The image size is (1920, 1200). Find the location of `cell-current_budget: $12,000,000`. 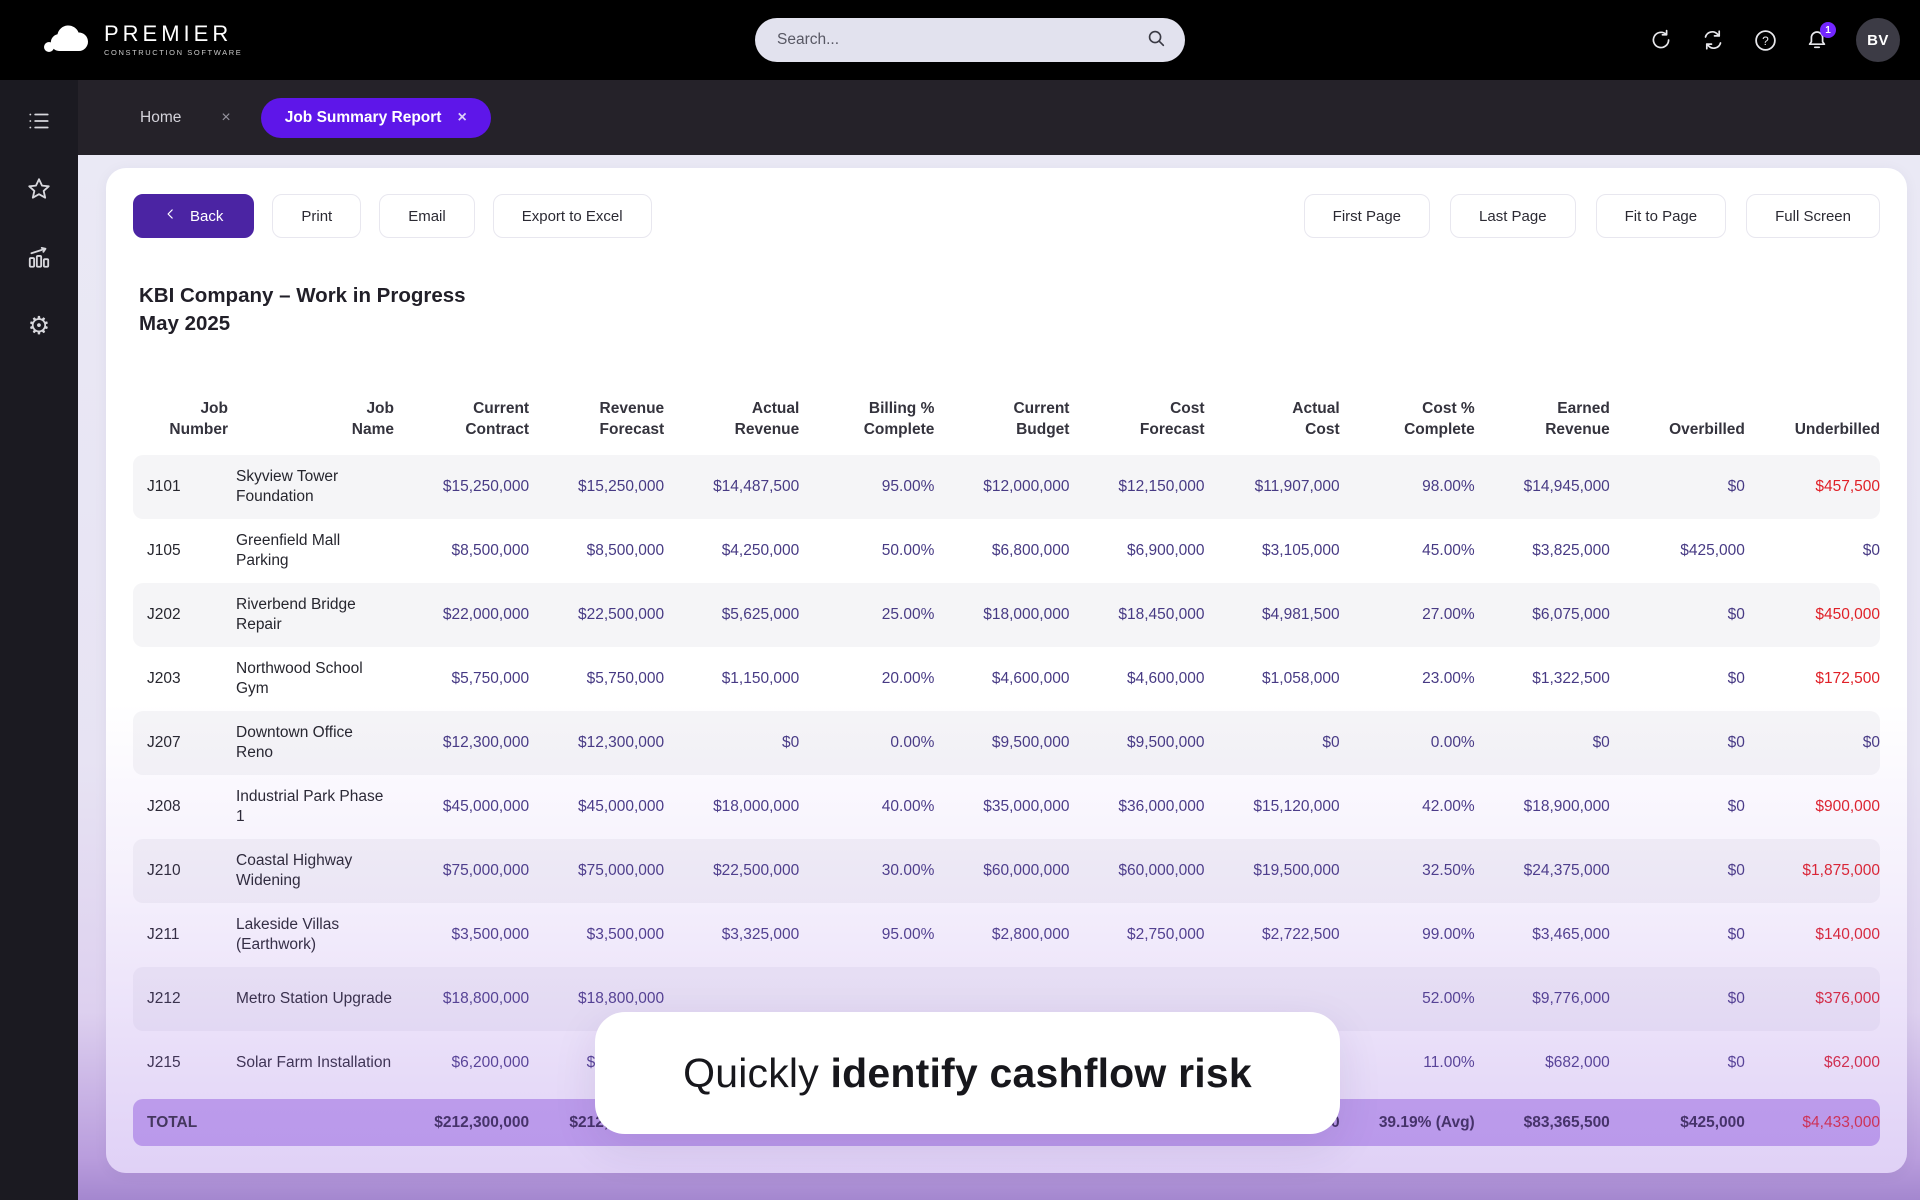

cell-current_budget: $12,000,000 is located at coordinates (1026, 487).